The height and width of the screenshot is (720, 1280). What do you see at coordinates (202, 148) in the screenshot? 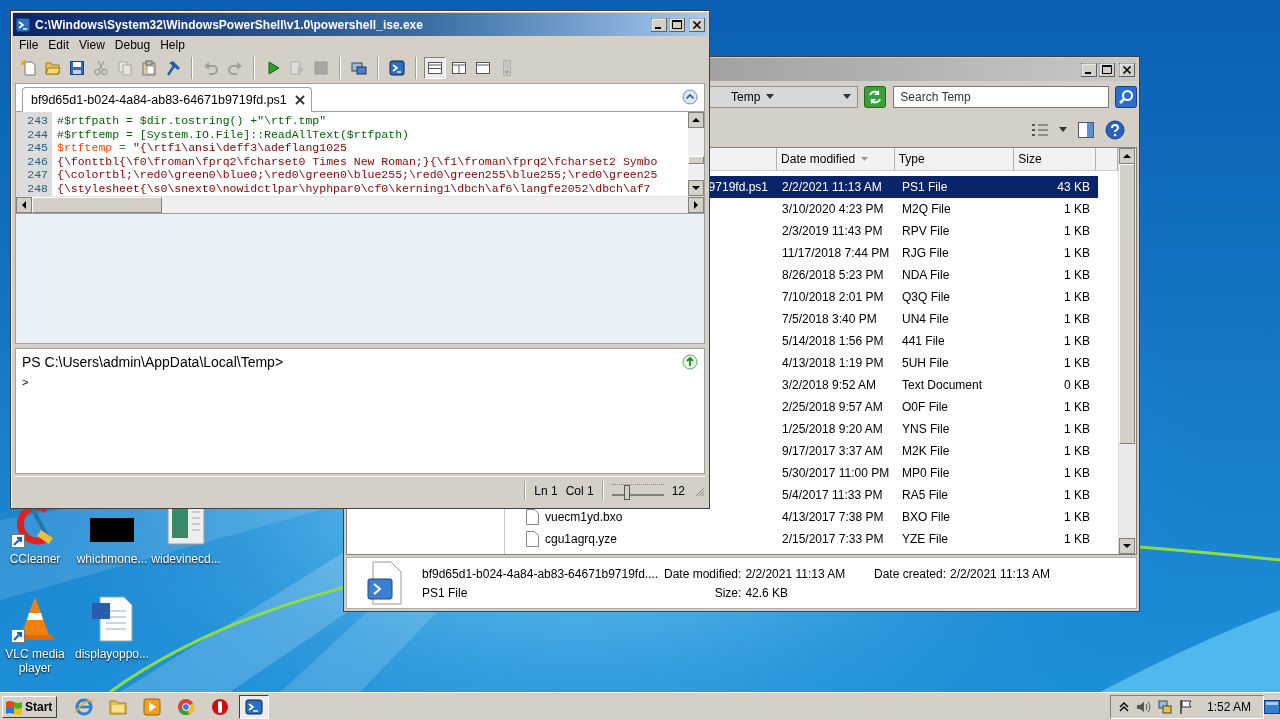
I see `code-line: $rtftemp = "{\rtf1\ansi\deff3\adeflang1025` at bounding box center [202, 148].